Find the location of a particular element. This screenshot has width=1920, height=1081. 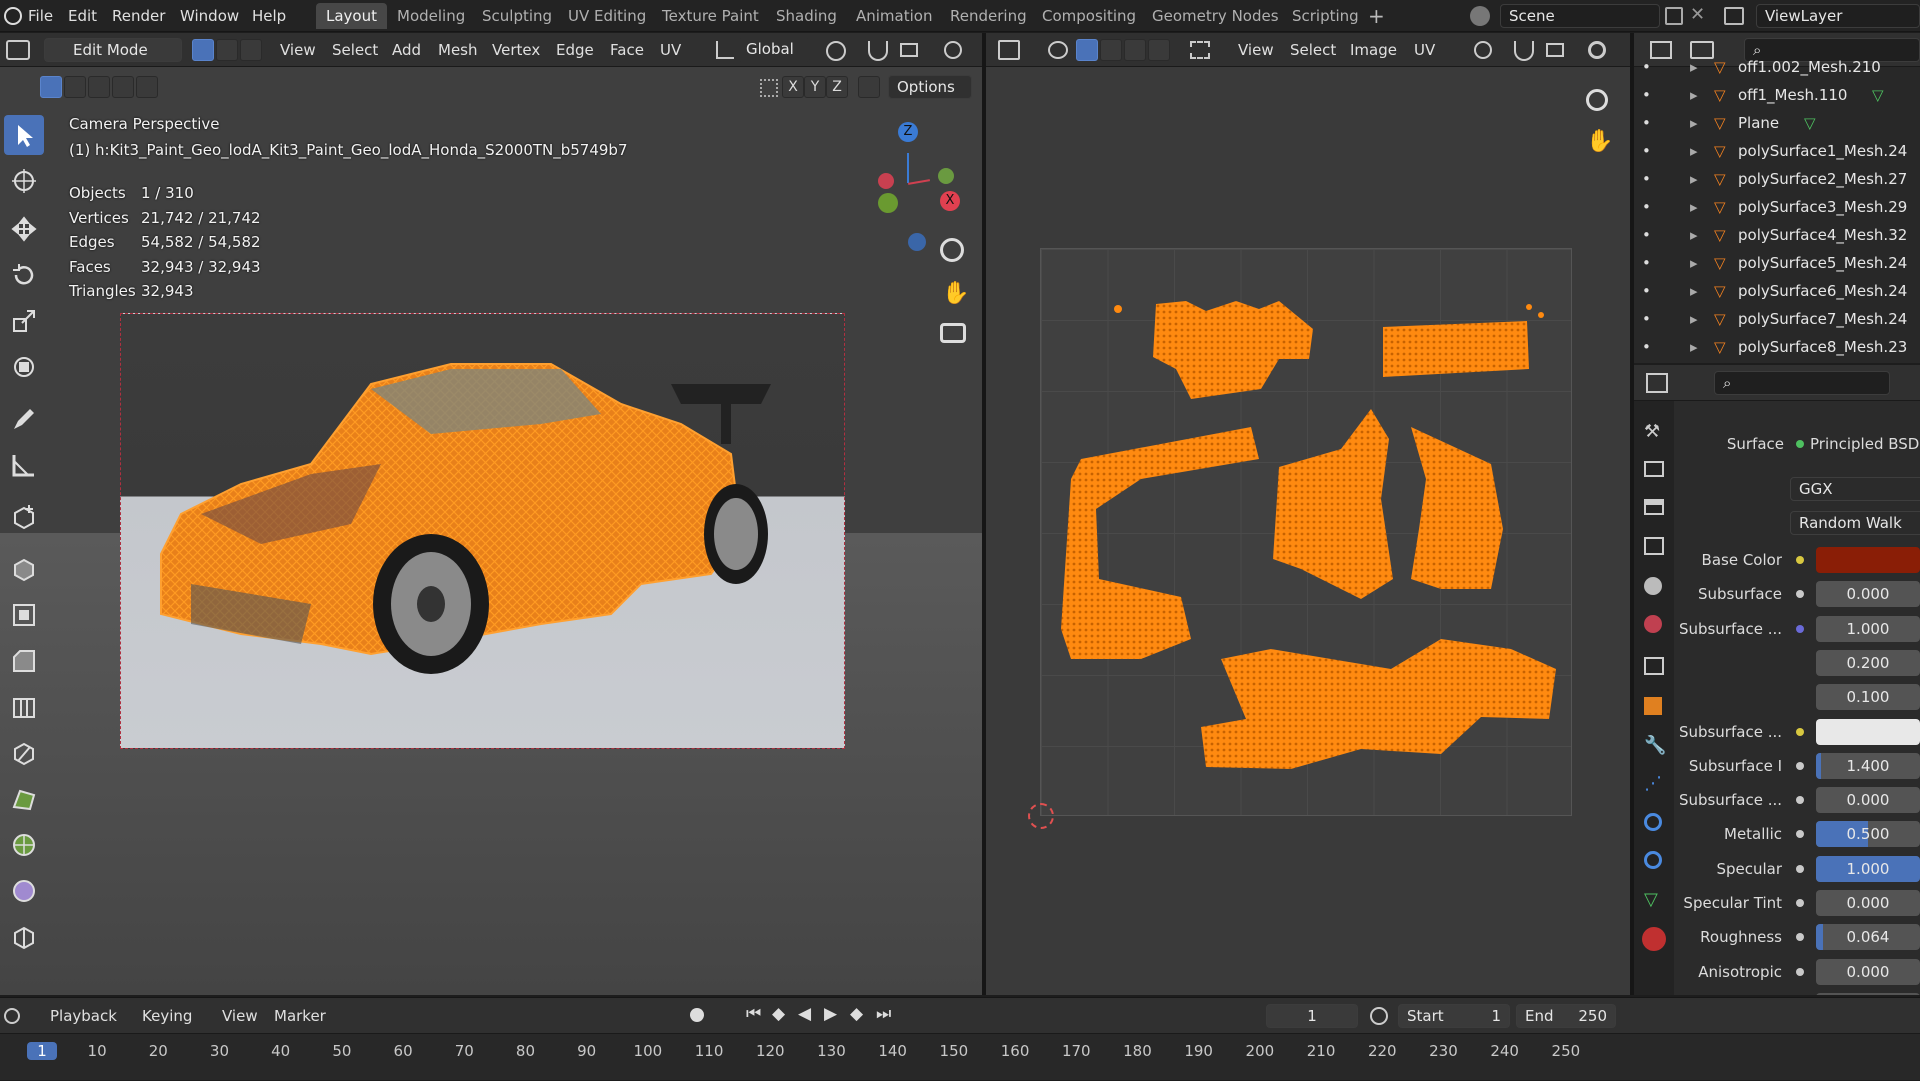

menu-render: Render is located at coordinates (138, 16).